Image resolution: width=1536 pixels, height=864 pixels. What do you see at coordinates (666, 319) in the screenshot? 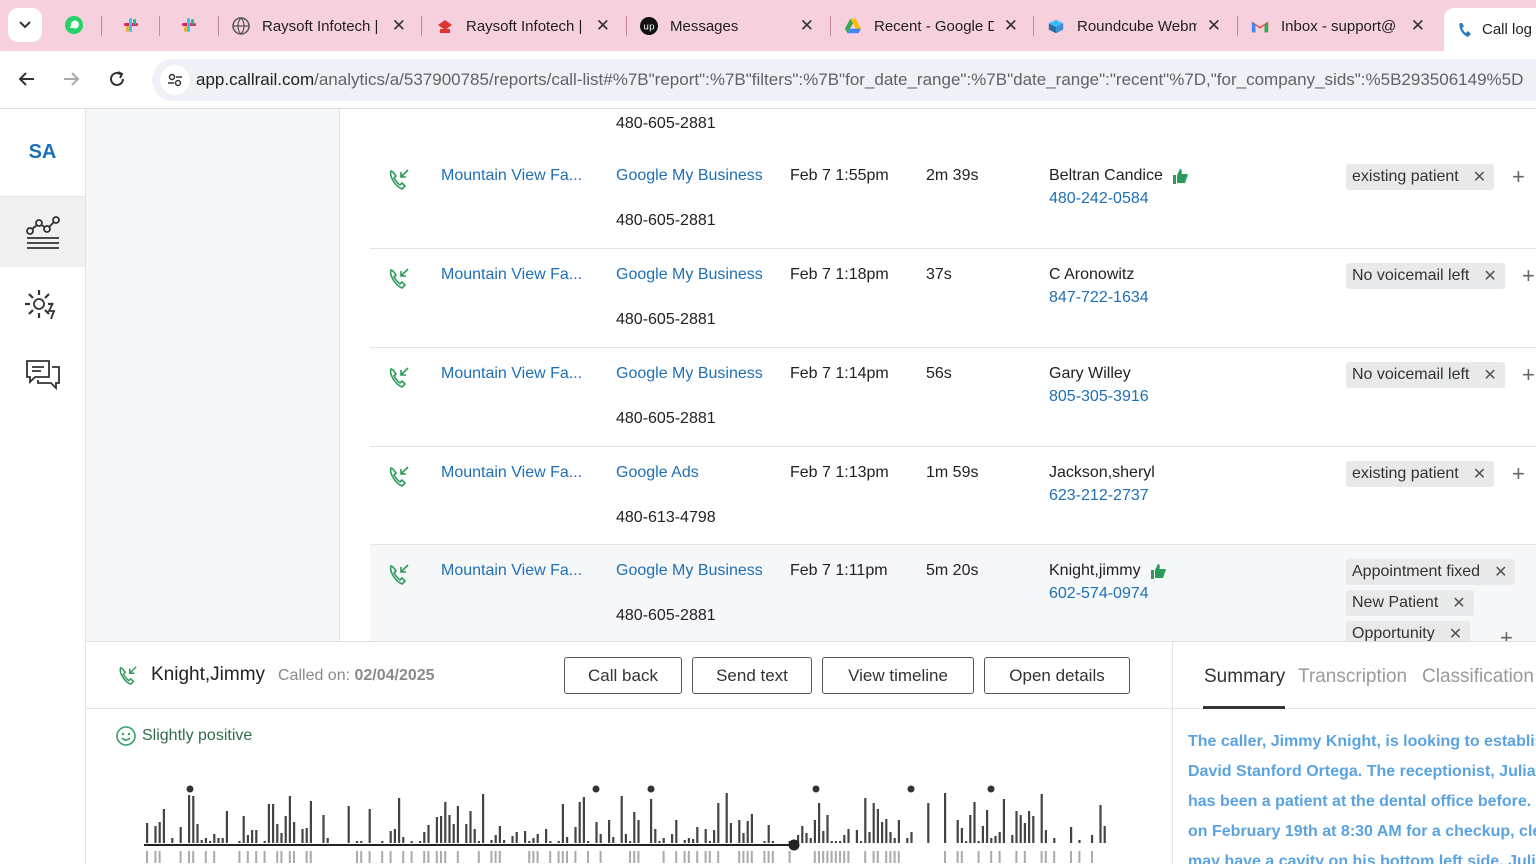
I see `tracking-number: 480-605-2881` at bounding box center [666, 319].